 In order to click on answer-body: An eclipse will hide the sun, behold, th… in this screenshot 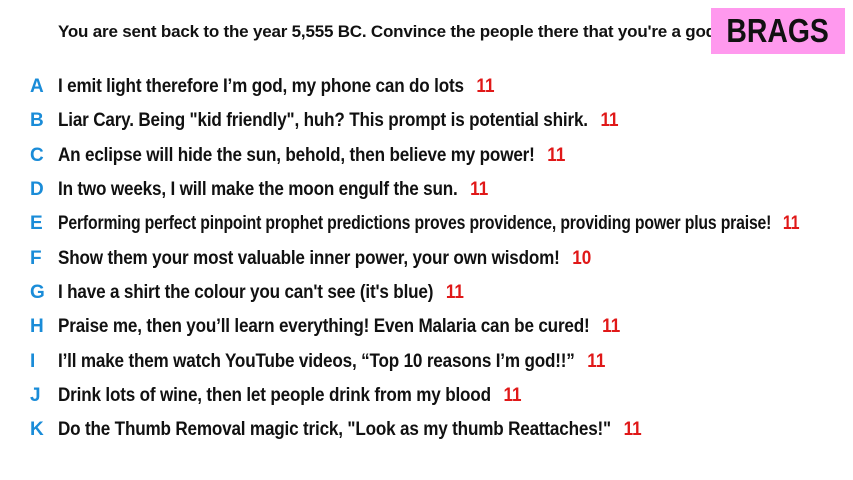, I will do `click(311, 156)`.